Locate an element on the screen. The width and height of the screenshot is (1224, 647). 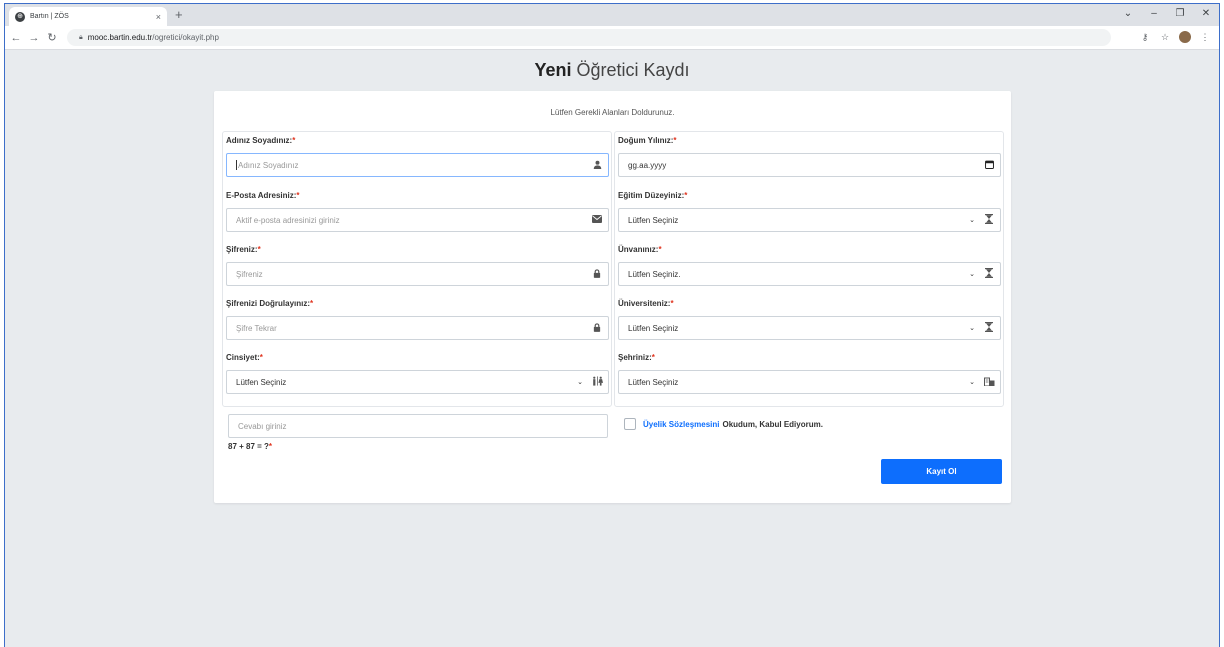
birth-date-input: gg.aa.yyyy is located at coordinates (809, 165).